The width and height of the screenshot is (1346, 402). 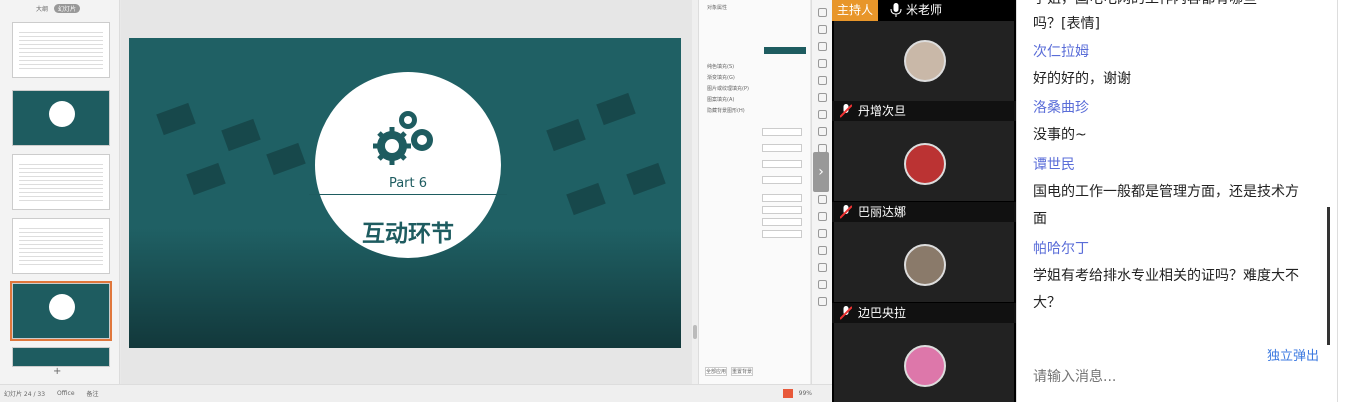 What do you see at coordinates (821, 172) in the screenshot?
I see `expand-panel-chevron-icon: ›` at bounding box center [821, 172].